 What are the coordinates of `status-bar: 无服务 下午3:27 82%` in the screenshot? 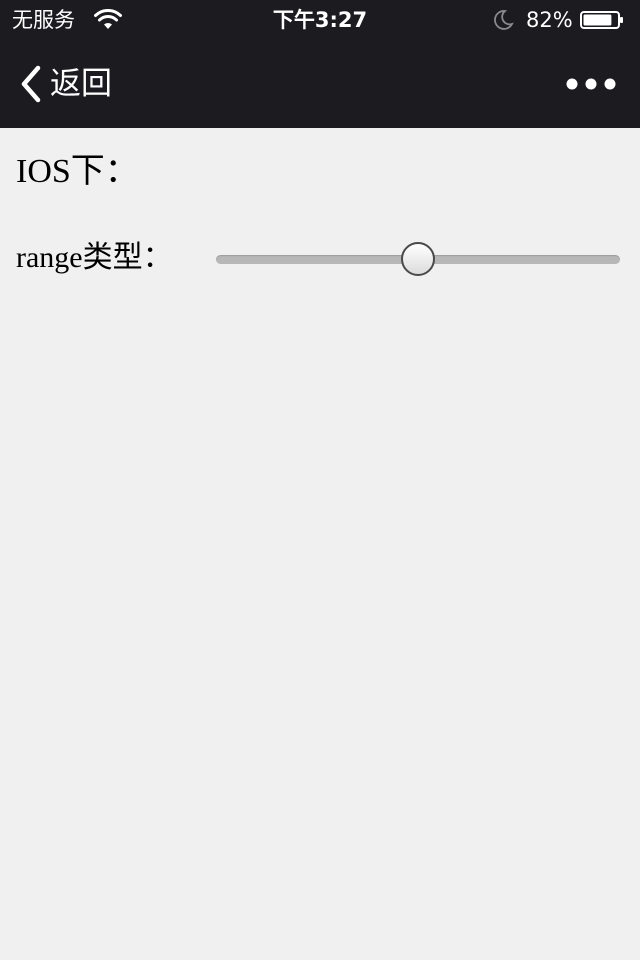 It's located at (320, 20).